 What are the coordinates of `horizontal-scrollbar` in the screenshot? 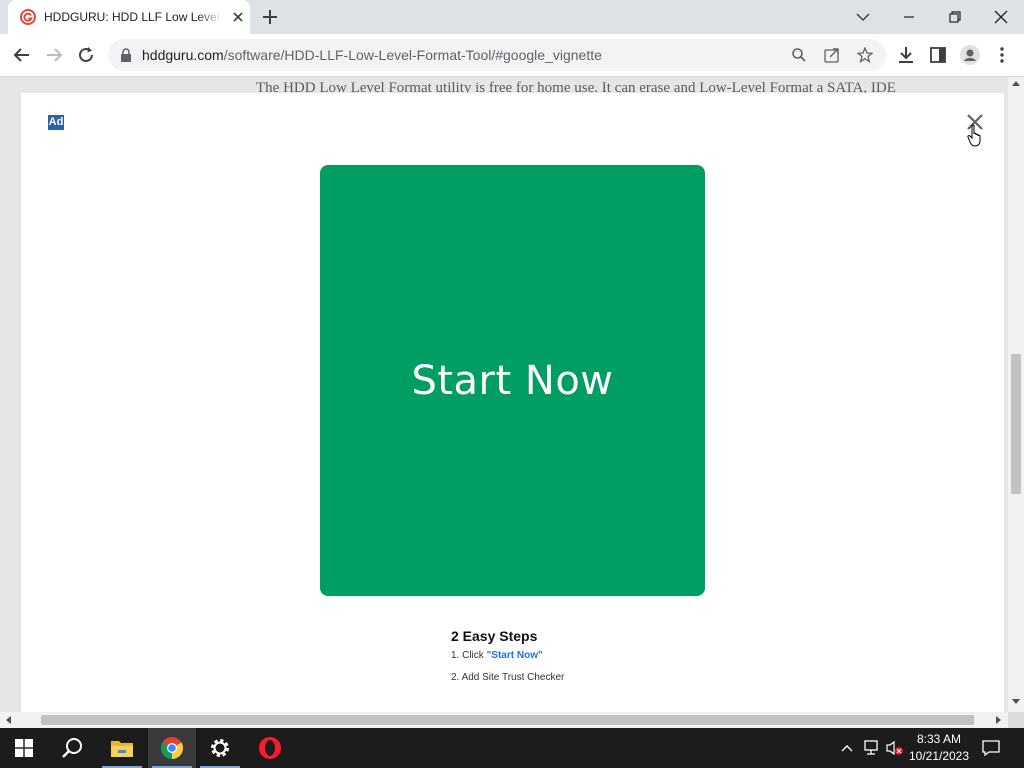 It's located at (504, 720).